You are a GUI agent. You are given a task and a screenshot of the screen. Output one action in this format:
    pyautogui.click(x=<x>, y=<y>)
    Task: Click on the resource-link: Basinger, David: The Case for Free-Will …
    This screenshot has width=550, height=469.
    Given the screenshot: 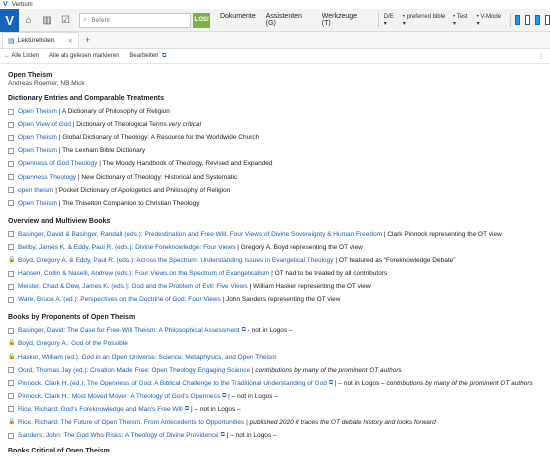 What is the action you would take?
    pyautogui.click(x=129, y=330)
    